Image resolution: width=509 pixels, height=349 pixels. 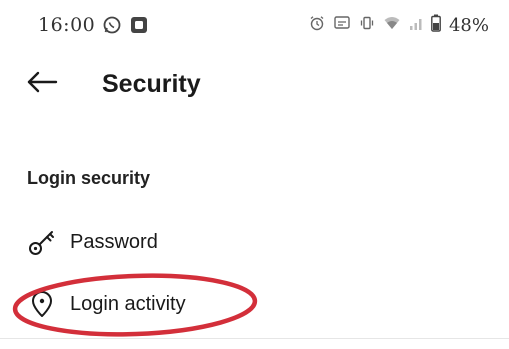 What do you see at coordinates (112, 25) in the screenshot?
I see `whatsapp-icon` at bounding box center [112, 25].